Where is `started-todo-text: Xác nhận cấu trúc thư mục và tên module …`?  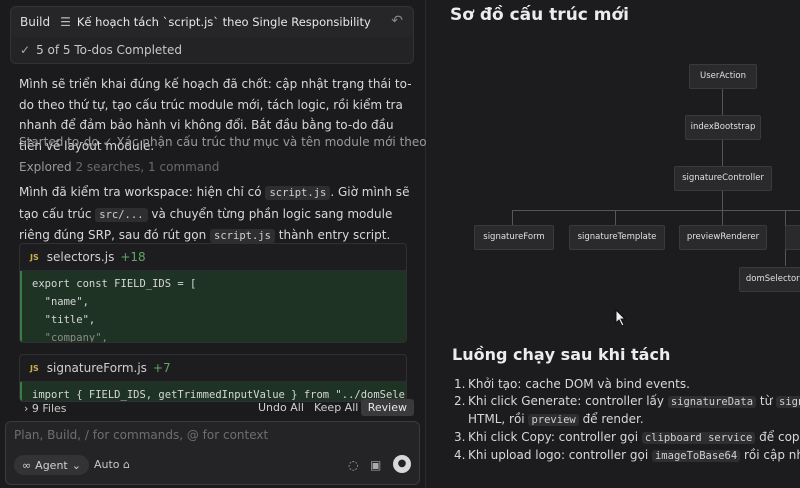
started-todo-text: Xác nhận cấu trúc thư mục và tên module … is located at coordinates (286, 142).